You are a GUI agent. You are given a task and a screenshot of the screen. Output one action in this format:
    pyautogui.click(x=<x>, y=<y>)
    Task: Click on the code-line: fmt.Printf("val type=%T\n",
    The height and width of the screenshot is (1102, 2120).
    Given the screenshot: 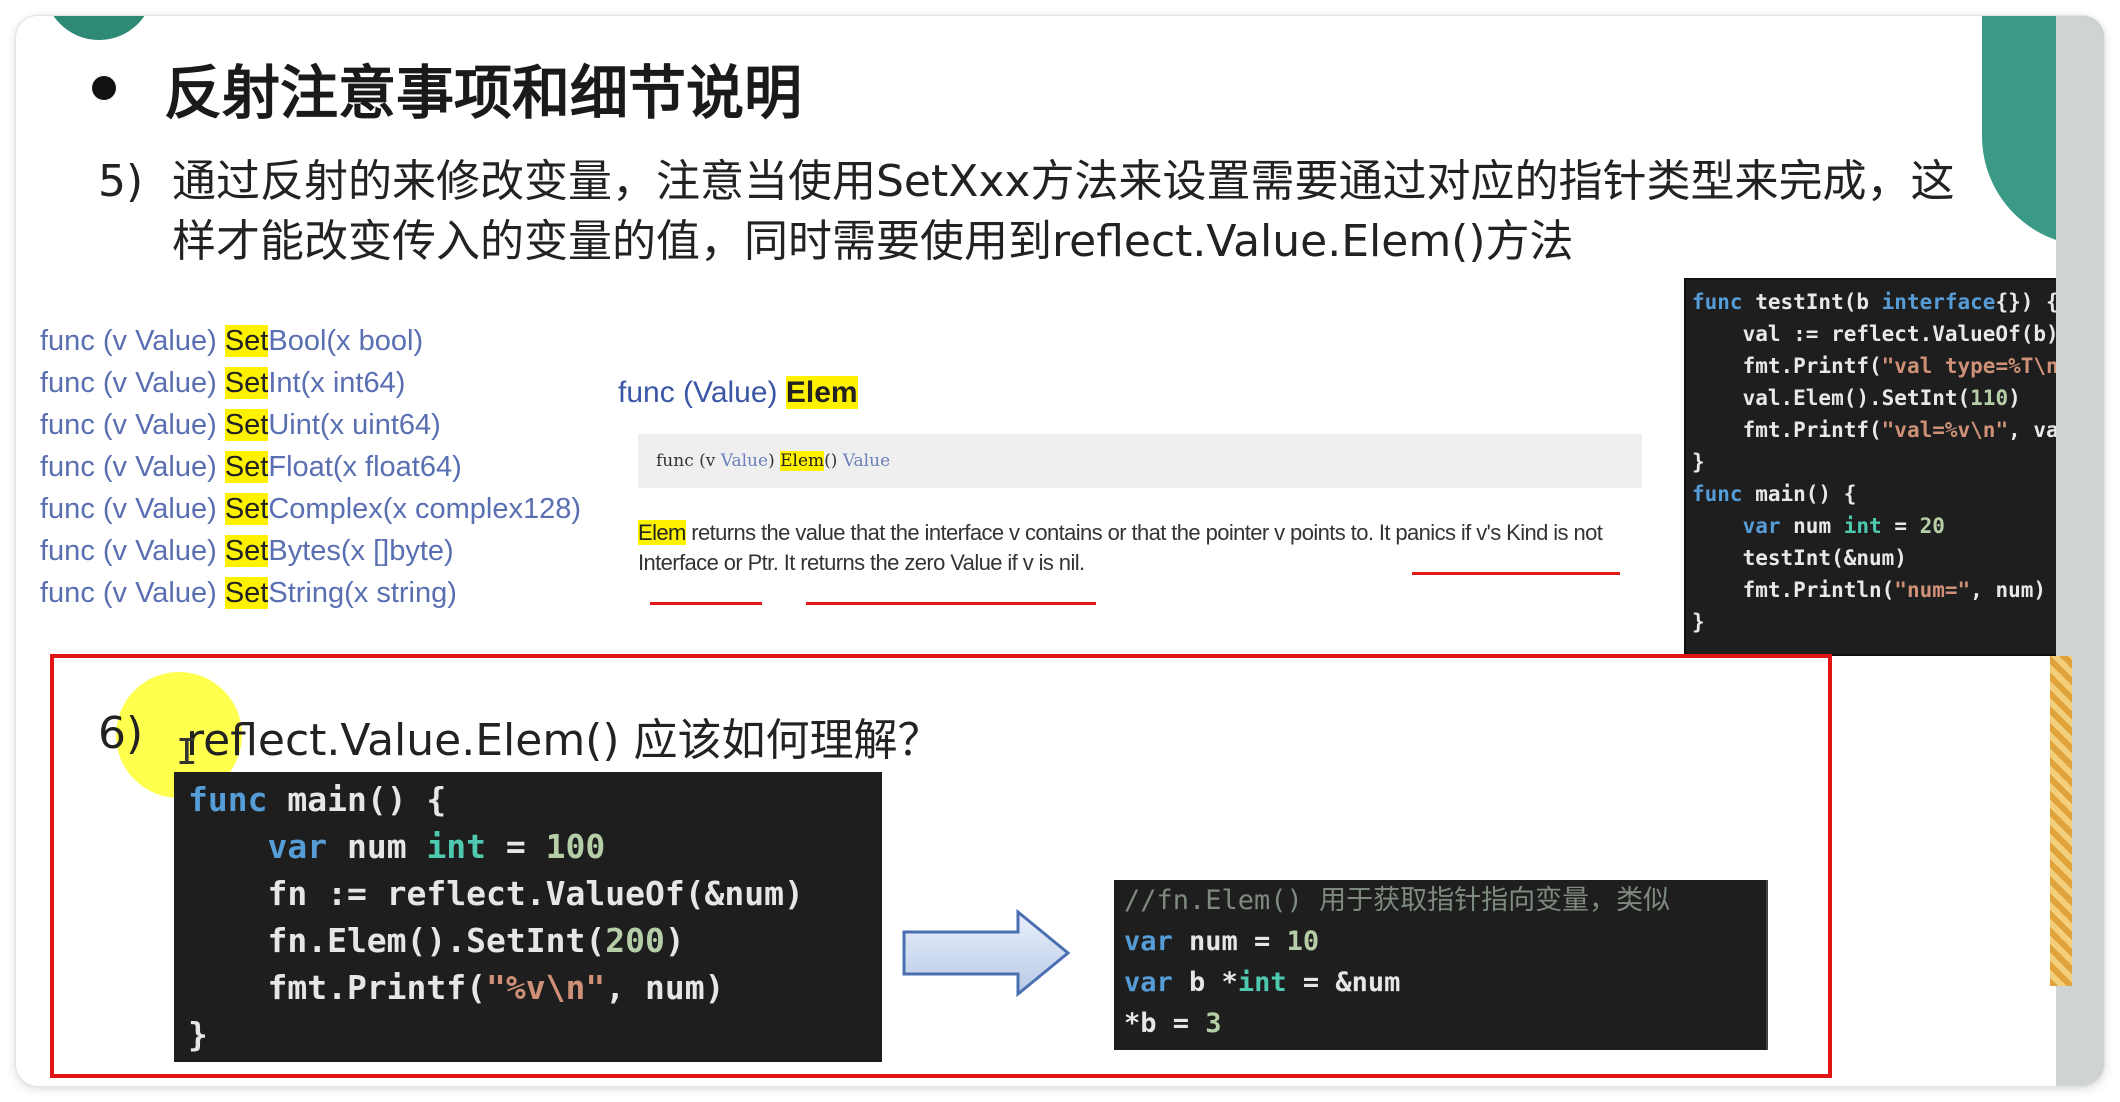 What is the action you would take?
    pyautogui.click(x=1888, y=366)
    